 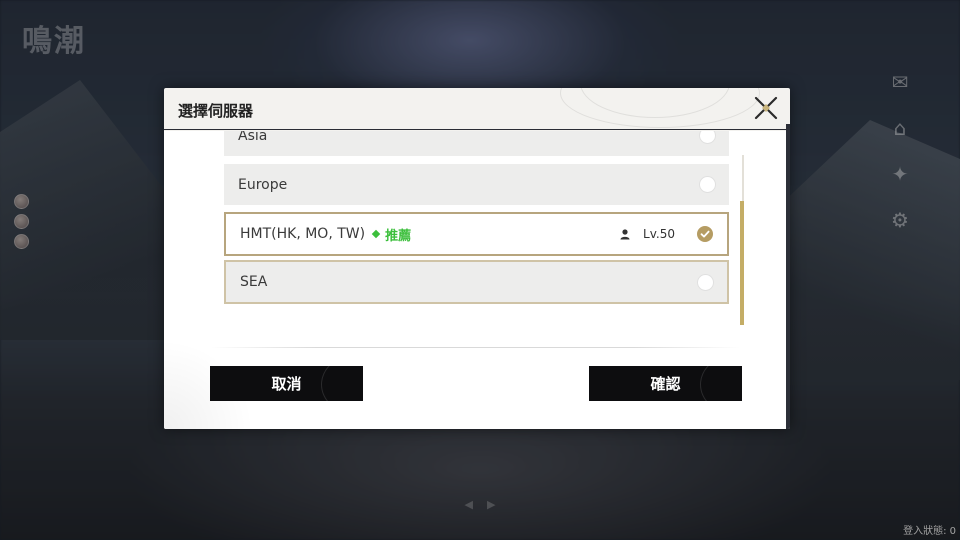 I want to click on server-name: SEA, so click(x=254, y=282).